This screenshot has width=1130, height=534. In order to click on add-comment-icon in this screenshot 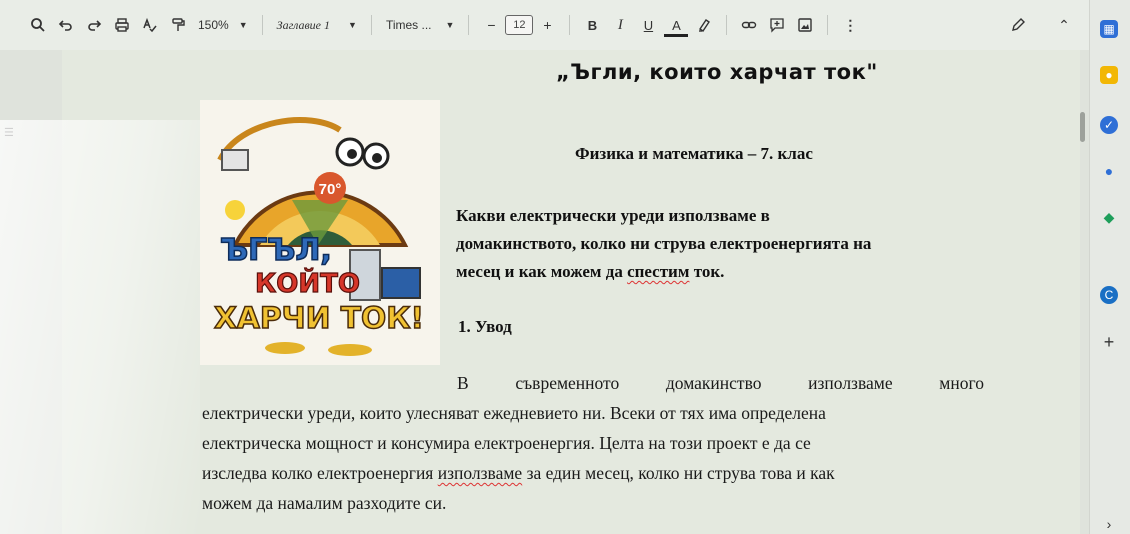, I will do `click(777, 25)`.